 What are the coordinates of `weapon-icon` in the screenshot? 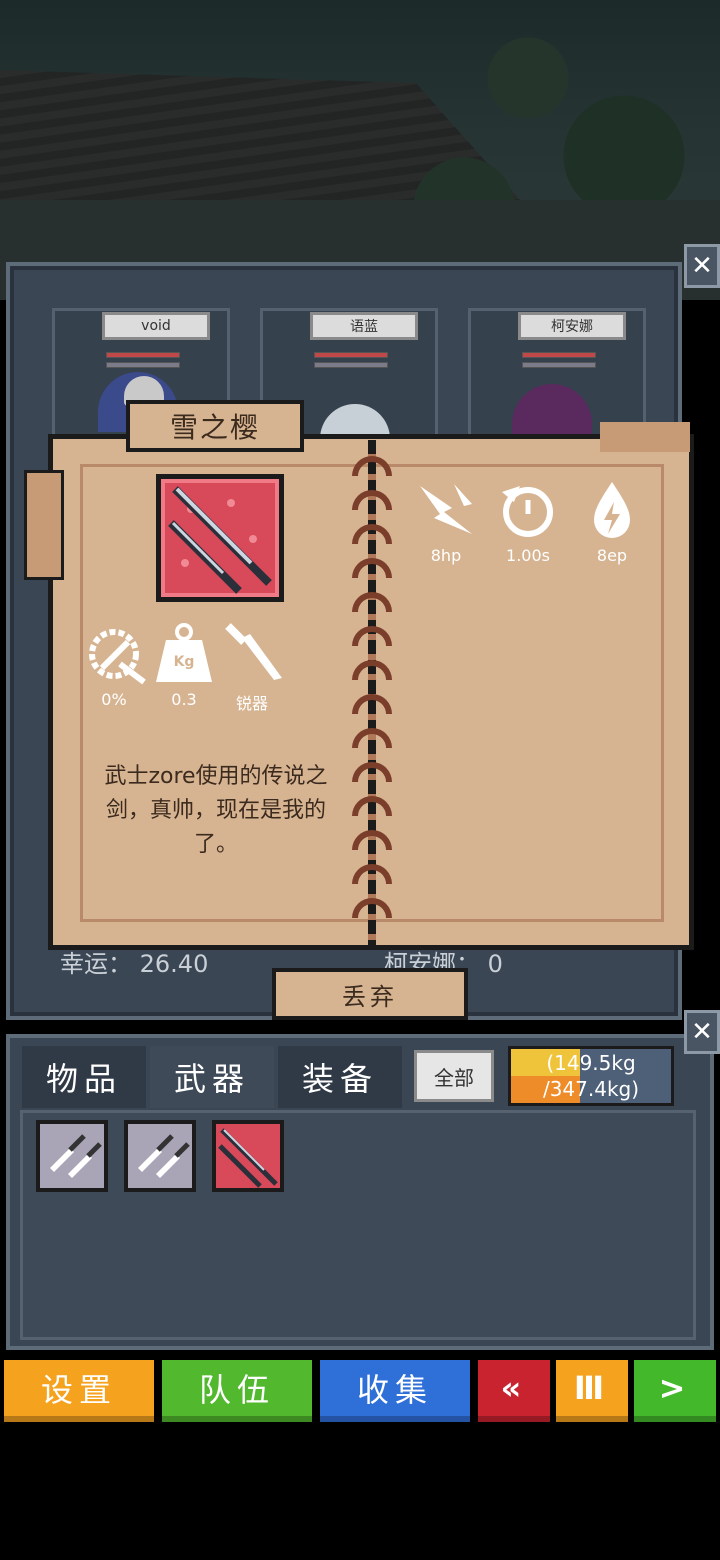 It's located at (220, 538).